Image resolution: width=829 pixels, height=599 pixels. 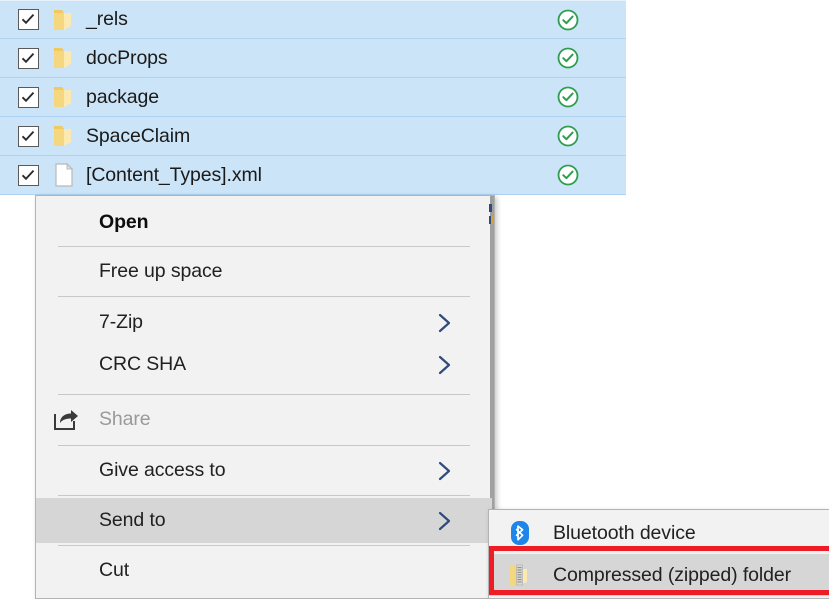 I want to click on menu-item-7-zip: 7-Zip, so click(x=264, y=322).